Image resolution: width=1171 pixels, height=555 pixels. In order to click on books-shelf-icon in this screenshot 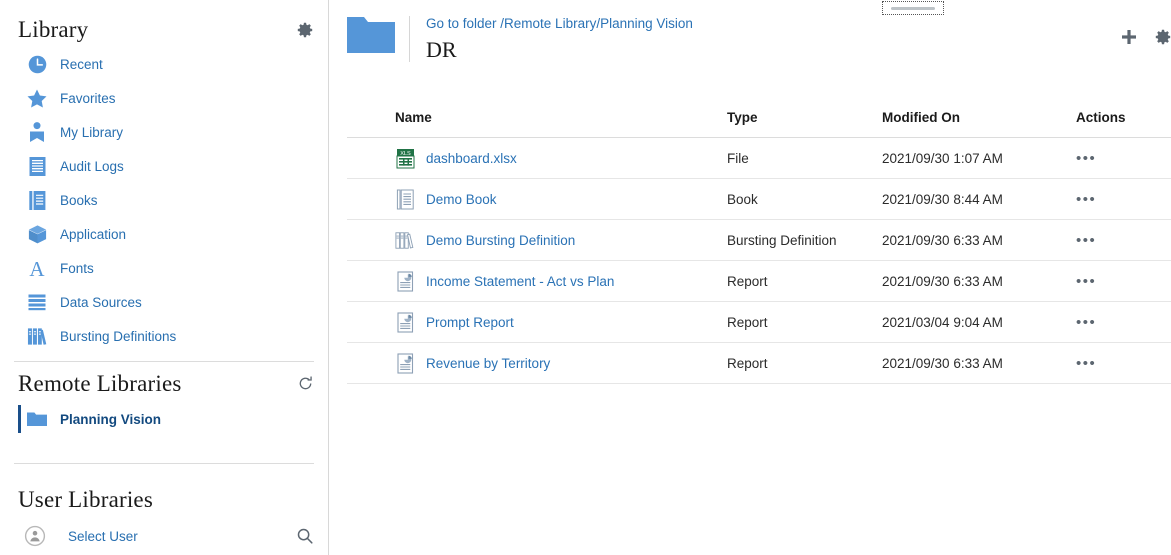, I will do `click(405, 240)`.